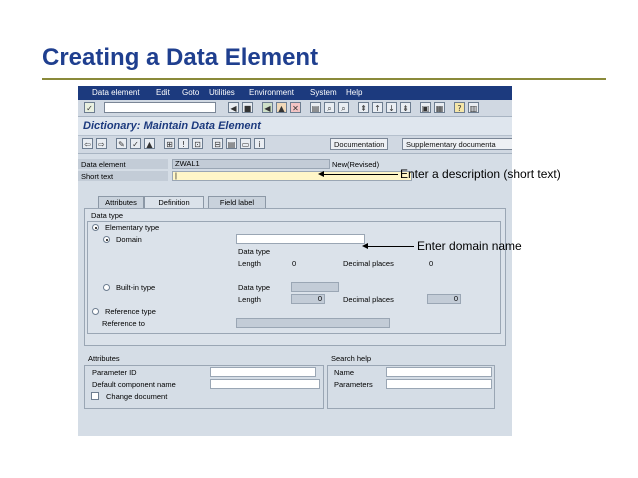  What do you see at coordinates (263, 372) in the screenshot?
I see `parameter-id-input` at bounding box center [263, 372].